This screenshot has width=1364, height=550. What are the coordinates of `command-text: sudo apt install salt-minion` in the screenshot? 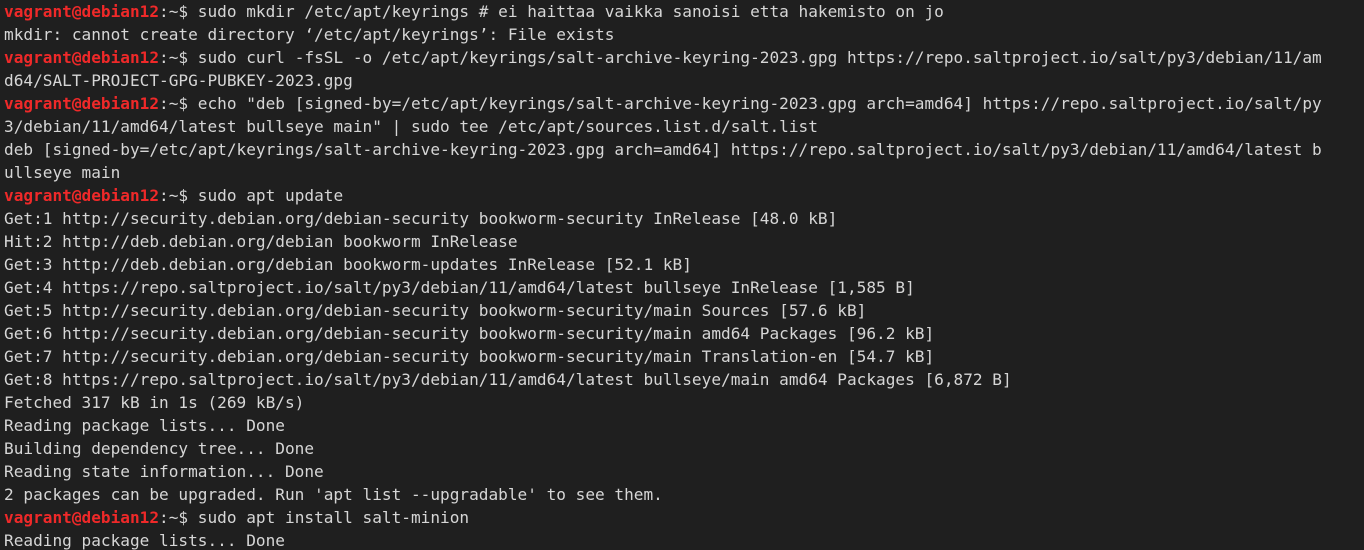 It's located at (333, 517).